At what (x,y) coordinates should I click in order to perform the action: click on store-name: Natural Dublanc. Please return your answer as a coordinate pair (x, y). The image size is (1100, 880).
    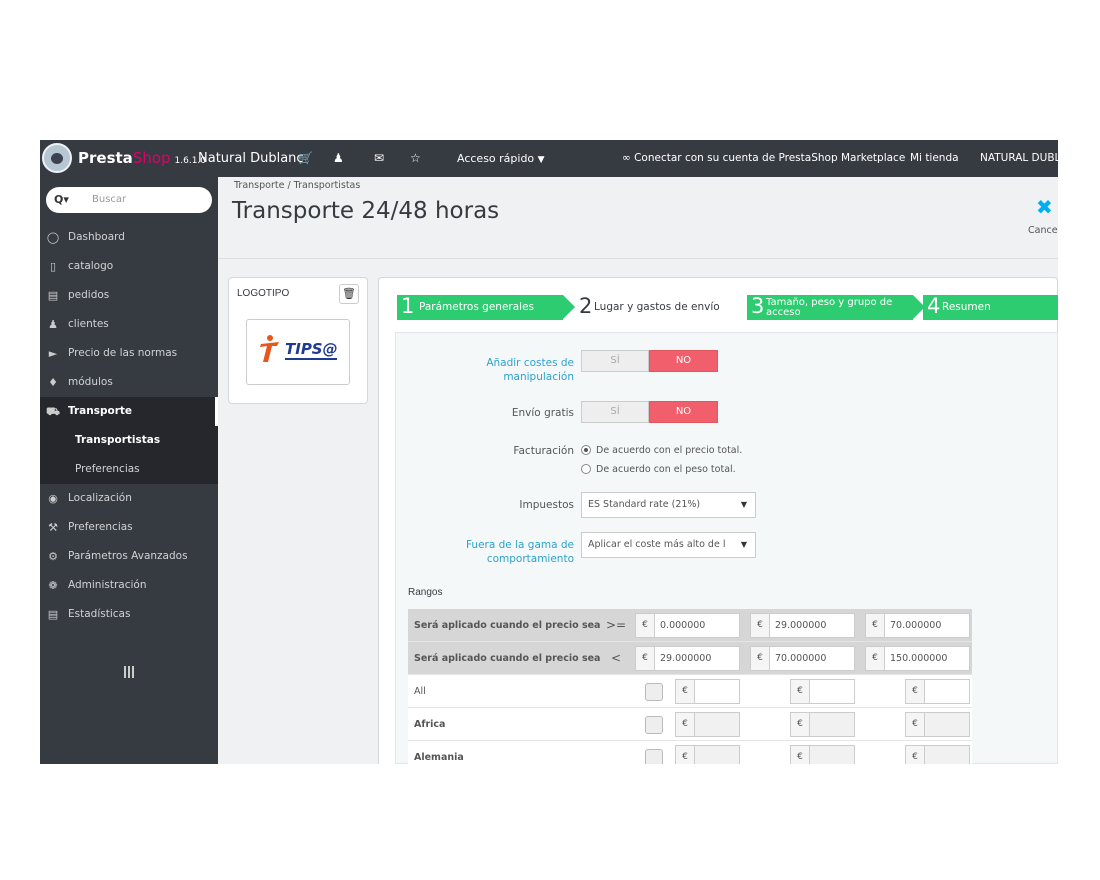
    Looking at the image, I should click on (251, 158).